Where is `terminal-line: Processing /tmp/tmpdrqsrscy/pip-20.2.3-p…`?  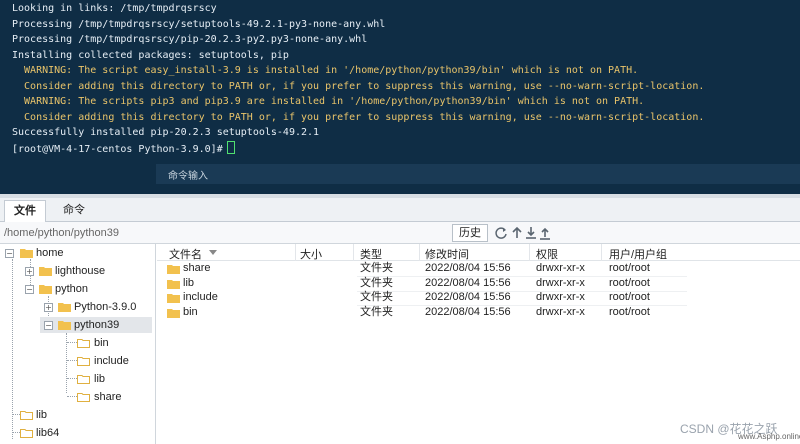 terminal-line: Processing /tmp/tmpdrqsrscy/pip-20.2.3-p… is located at coordinates (190, 39).